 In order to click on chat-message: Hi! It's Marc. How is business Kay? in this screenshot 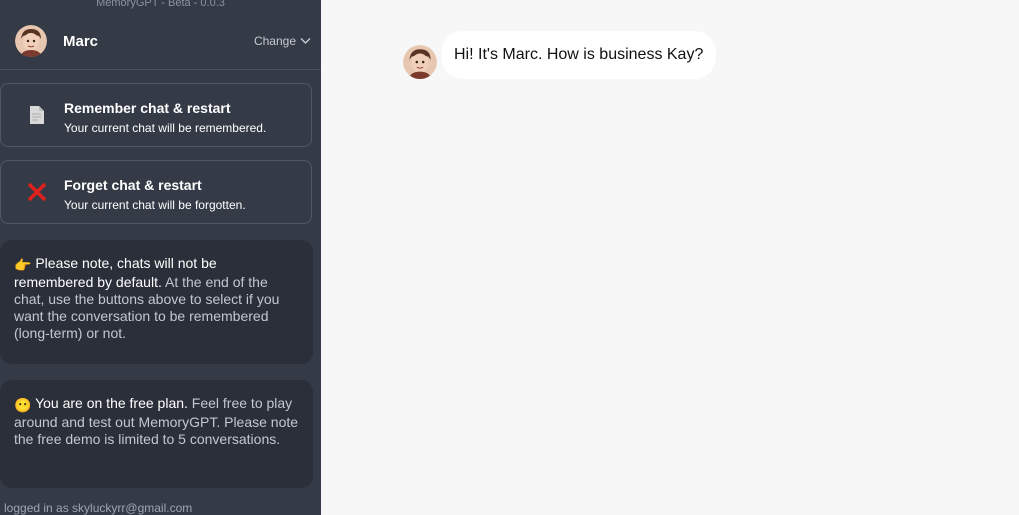, I will do `click(560, 55)`.